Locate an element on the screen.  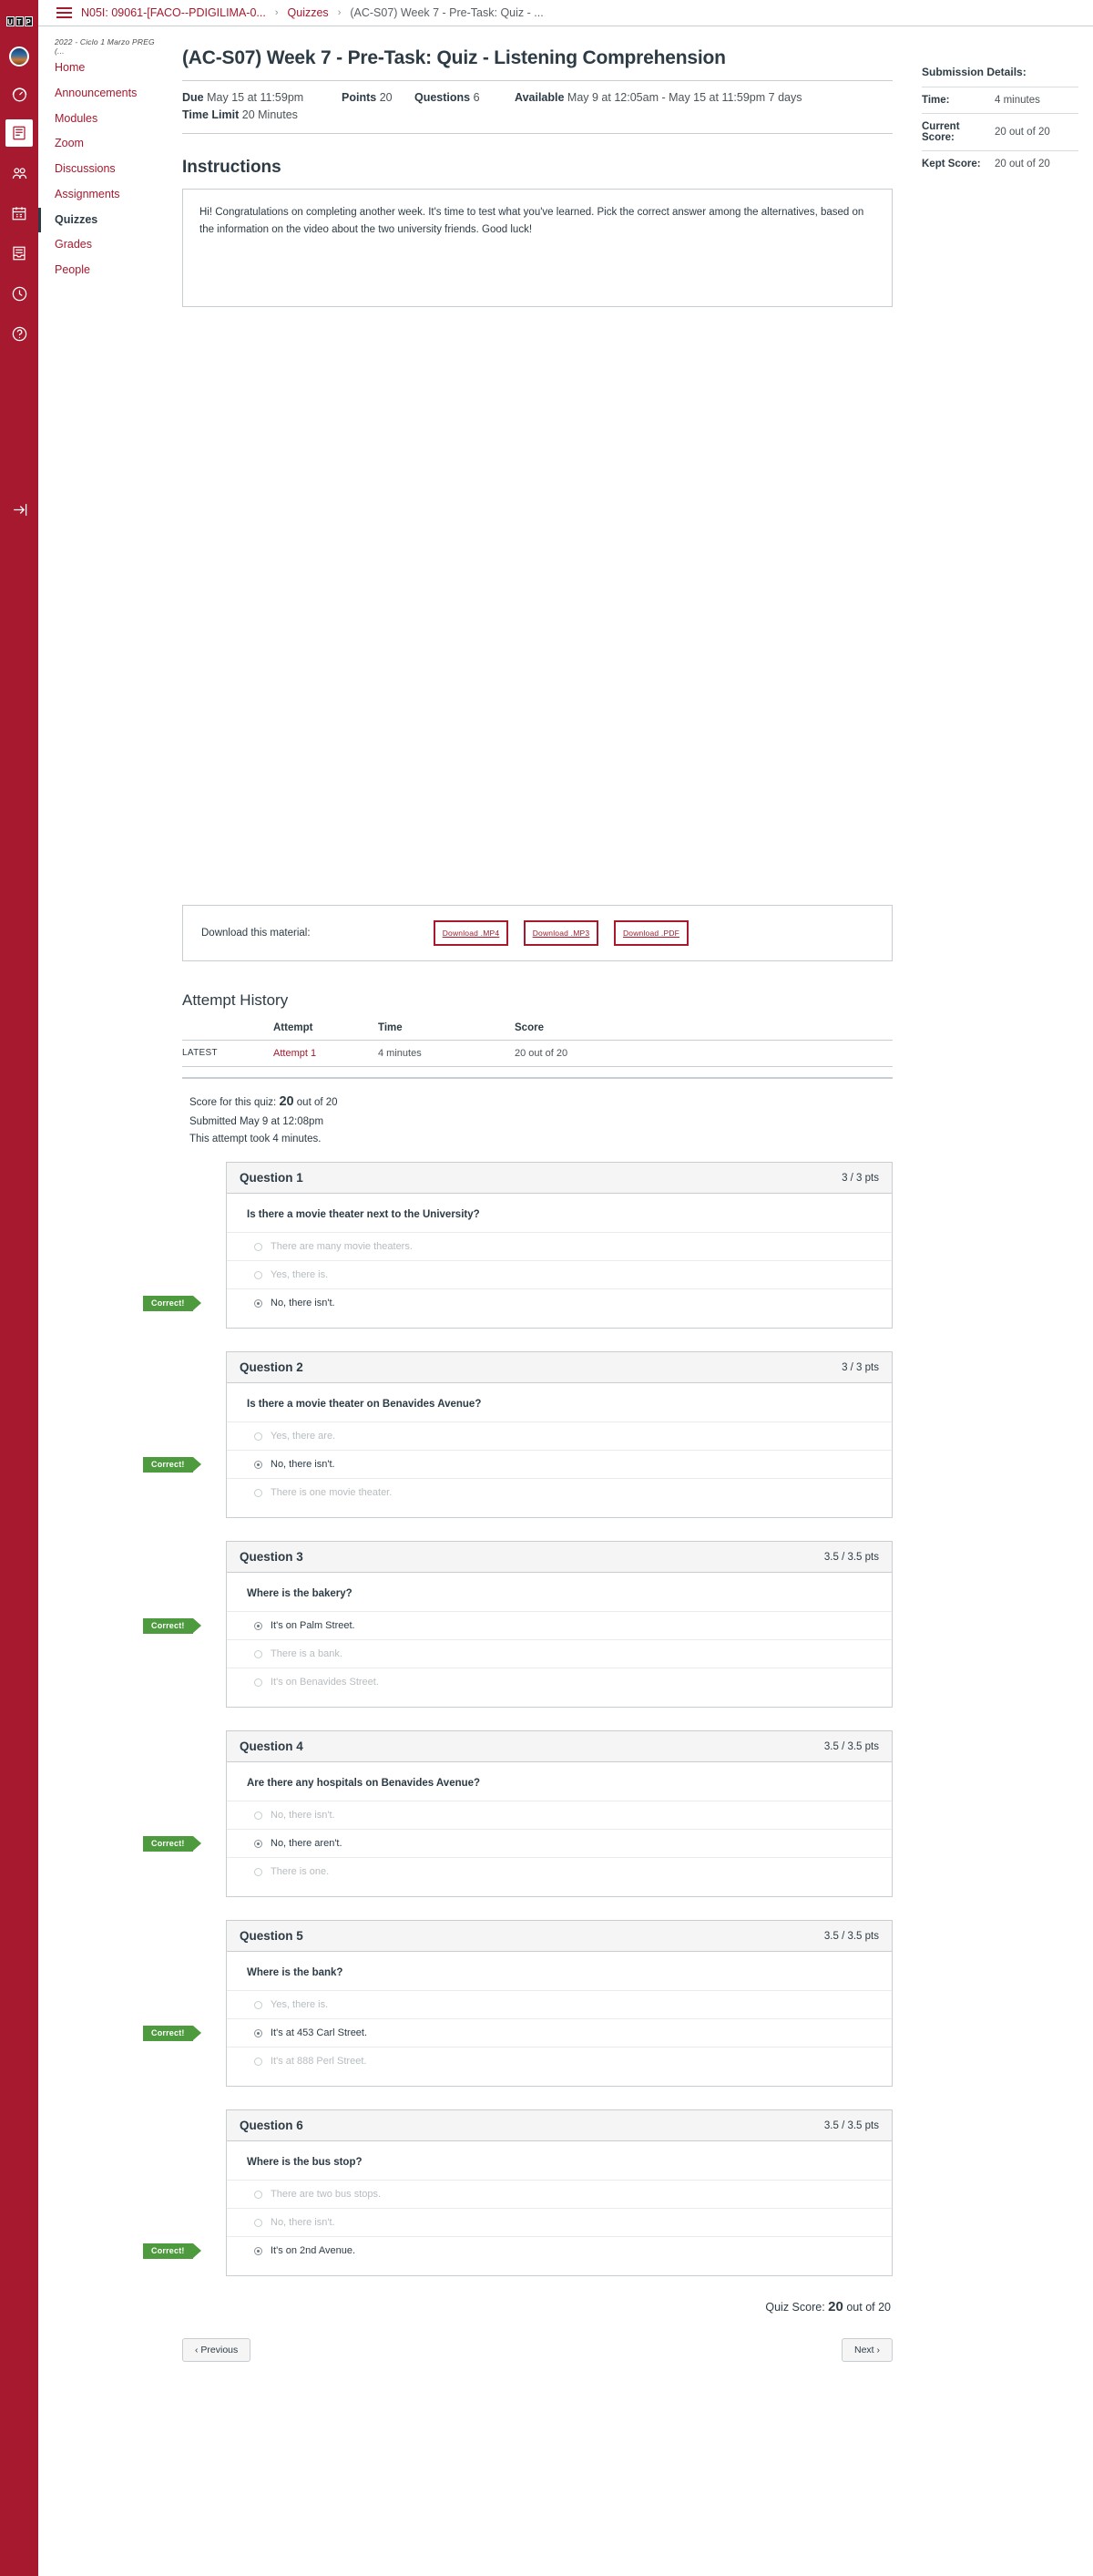
quiz-available-value: May 9 at 12:05am - May 15 at 11:59pm is located at coordinates (667, 97).